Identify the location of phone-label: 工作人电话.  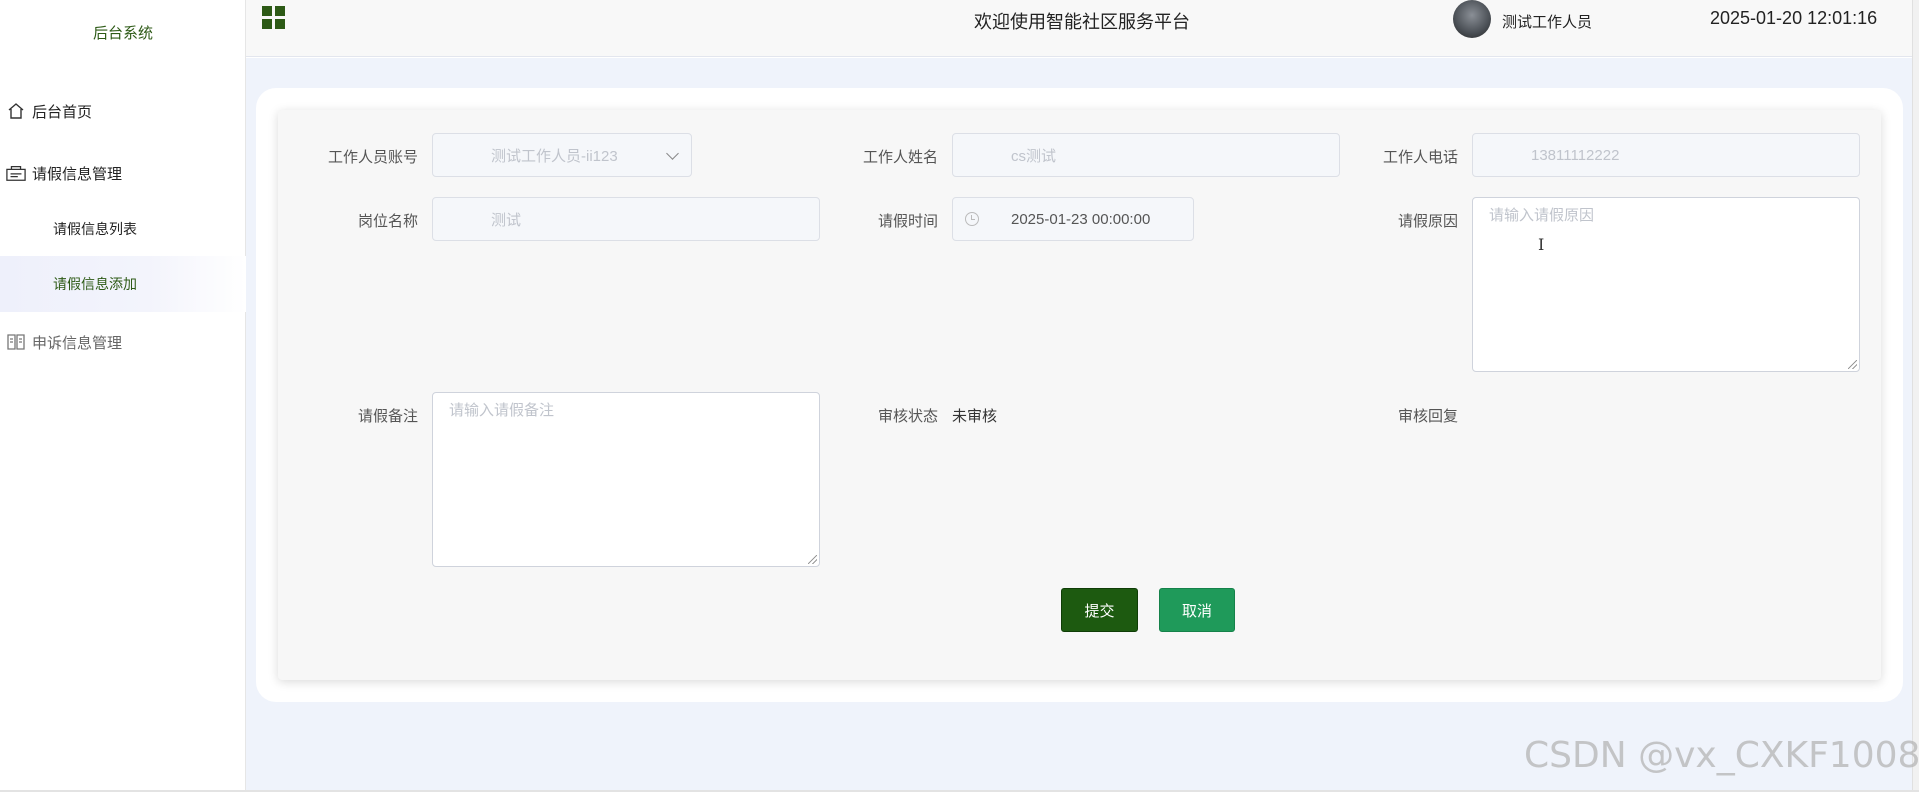
(1420, 157).